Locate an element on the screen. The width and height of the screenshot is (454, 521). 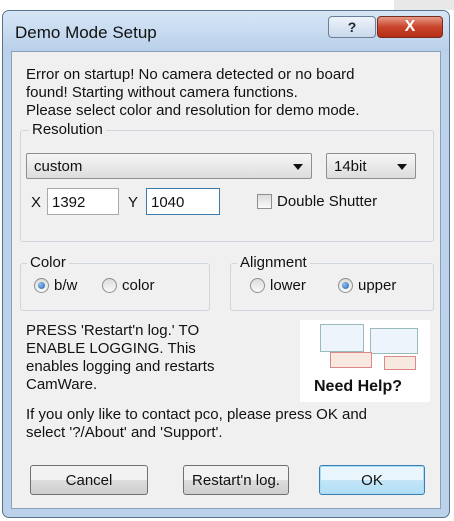
need-help-caption: Need Help? is located at coordinates (358, 386).